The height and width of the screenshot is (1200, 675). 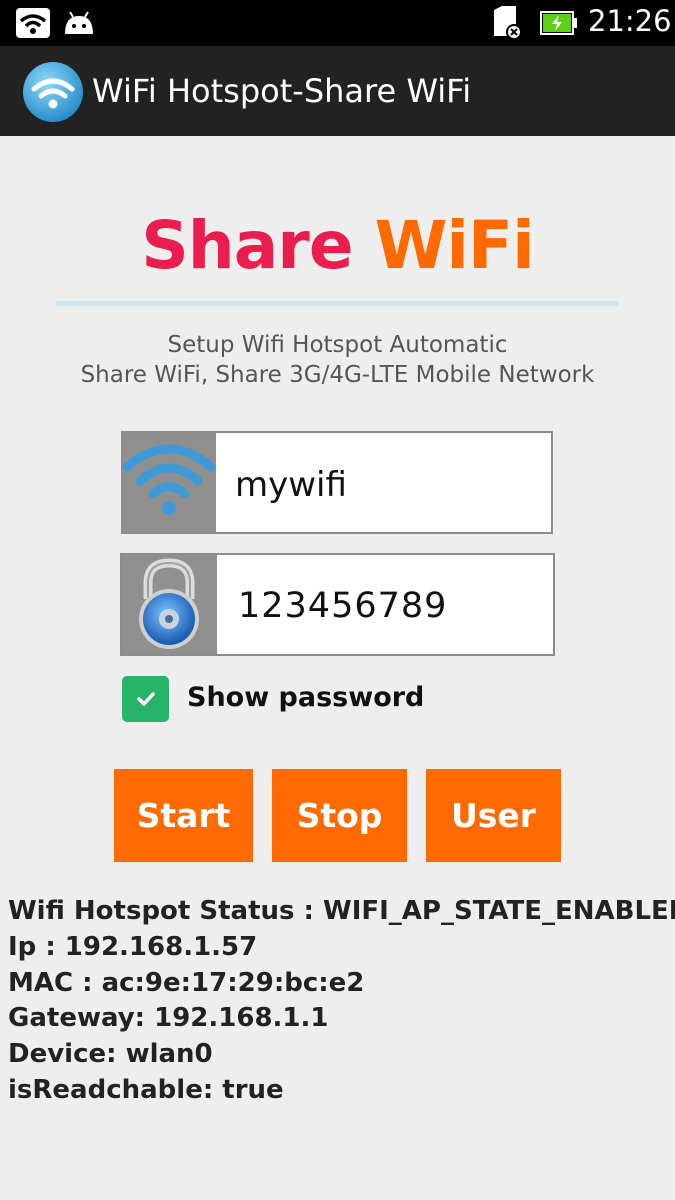 I want to click on status-line-mac: MAC : ac:9e:17:29:bc:e2, so click(x=186, y=982).